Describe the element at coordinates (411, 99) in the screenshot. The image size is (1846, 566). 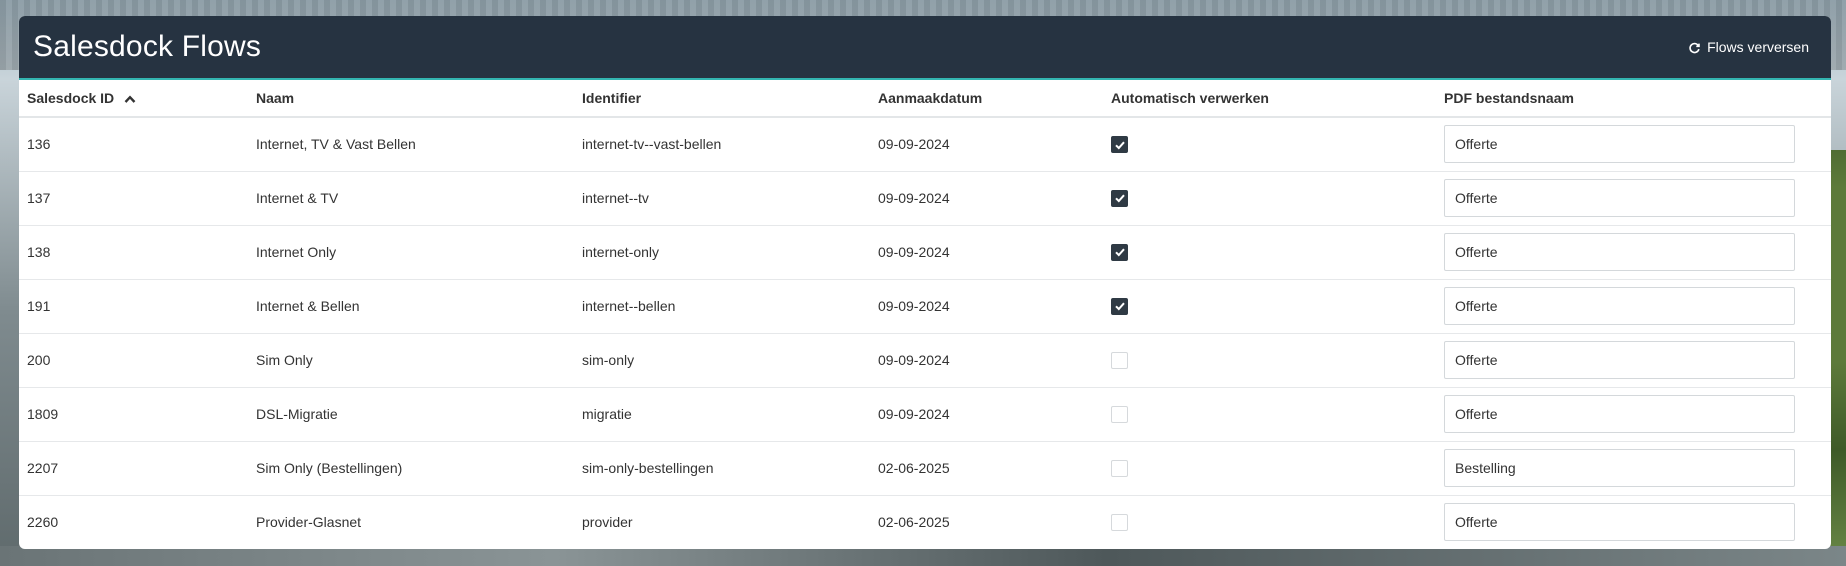
I see `column-header-naam: Naam` at that location.